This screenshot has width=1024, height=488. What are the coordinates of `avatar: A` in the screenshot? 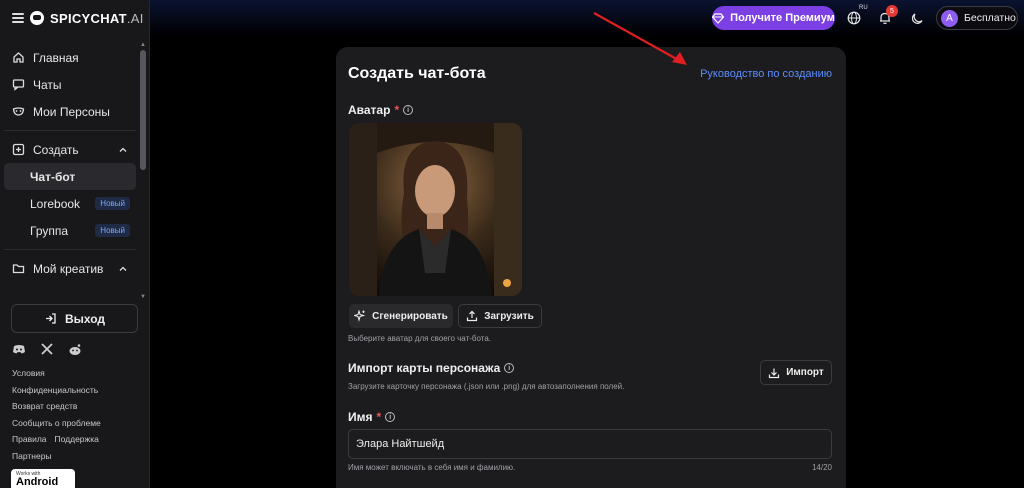 It's located at (949, 18).